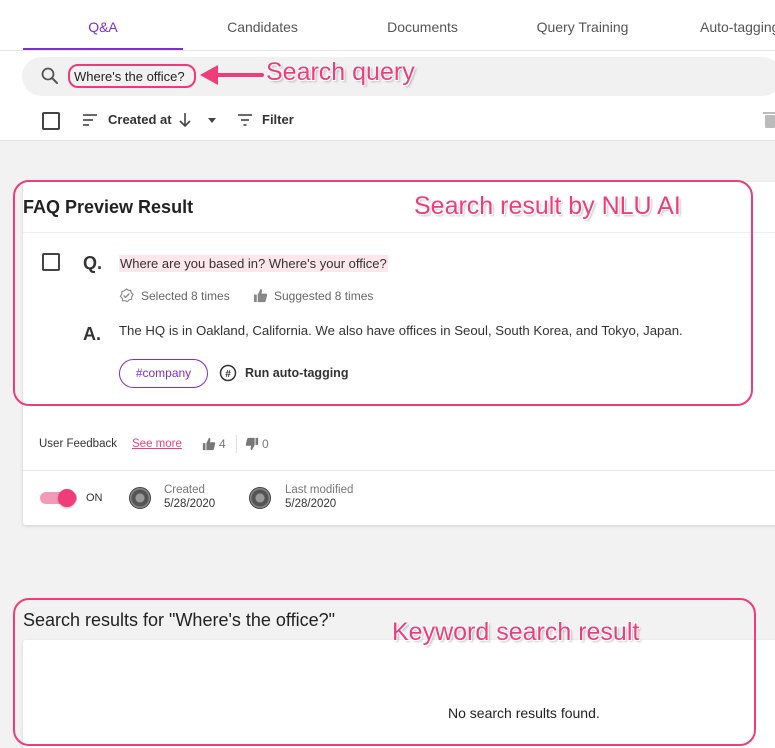 The image size is (775, 748). What do you see at coordinates (90, 120) in the screenshot?
I see `sort-icon` at bounding box center [90, 120].